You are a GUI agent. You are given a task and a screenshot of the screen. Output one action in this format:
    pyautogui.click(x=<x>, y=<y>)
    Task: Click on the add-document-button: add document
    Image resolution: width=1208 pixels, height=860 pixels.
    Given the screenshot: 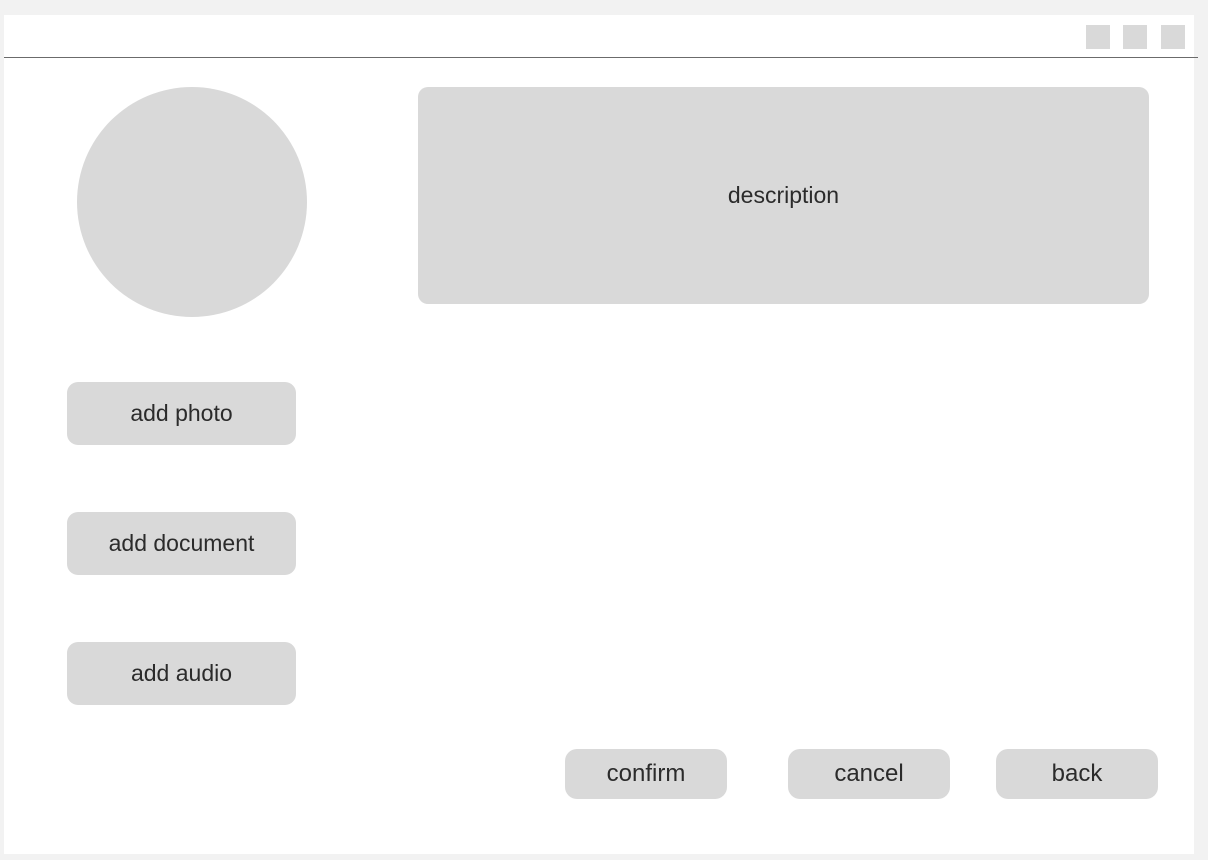 What is the action you would take?
    pyautogui.click(x=181, y=543)
    